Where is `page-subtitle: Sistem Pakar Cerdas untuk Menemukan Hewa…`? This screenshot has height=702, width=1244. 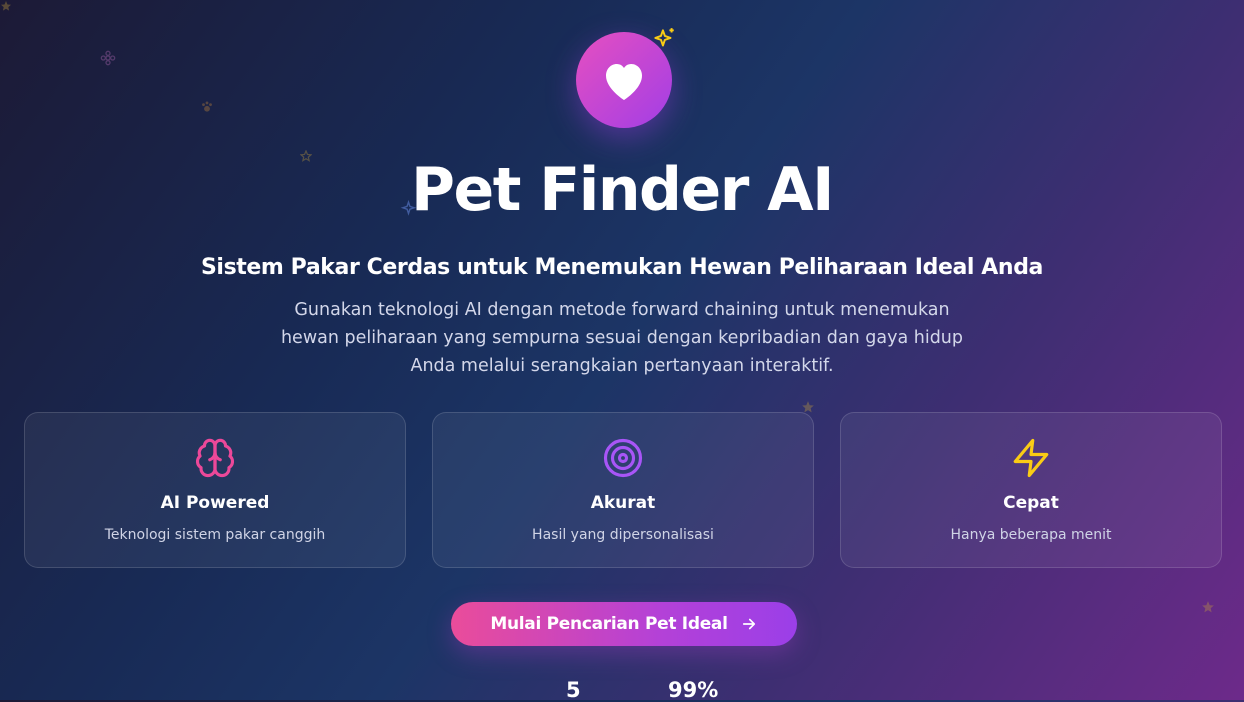
page-subtitle: Sistem Pakar Cerdas untuk Menemukan Hewa… is located at coordinates (621, 267).